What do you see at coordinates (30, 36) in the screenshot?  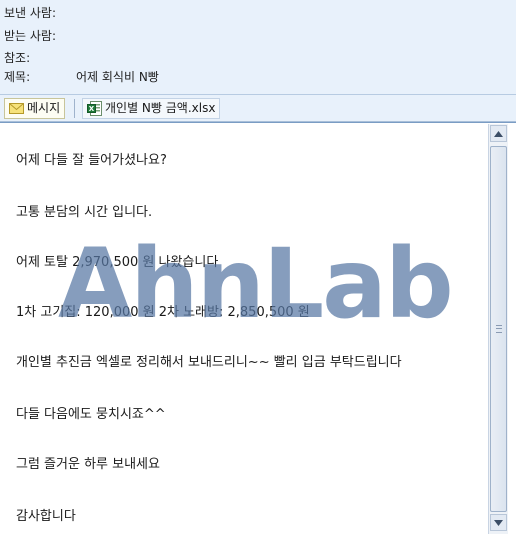 I see `to-label: 받는 사람:` at bounding box center [30, 36].